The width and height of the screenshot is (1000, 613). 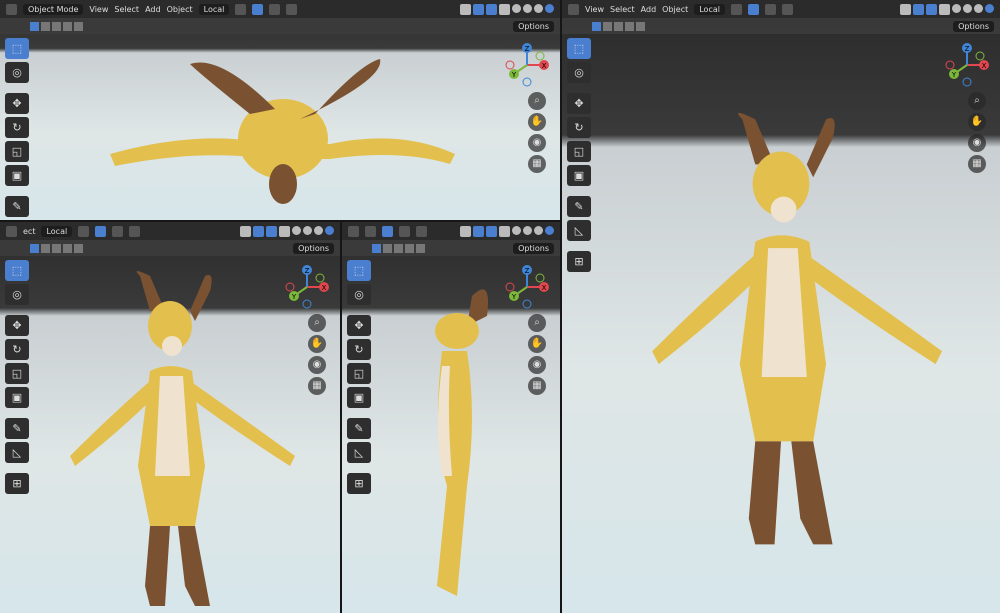 What do you see at coordinates (214, 9) in the screenshot?
I see `transform-orientation-dropdown: Local` at bounding box center [214, 9].